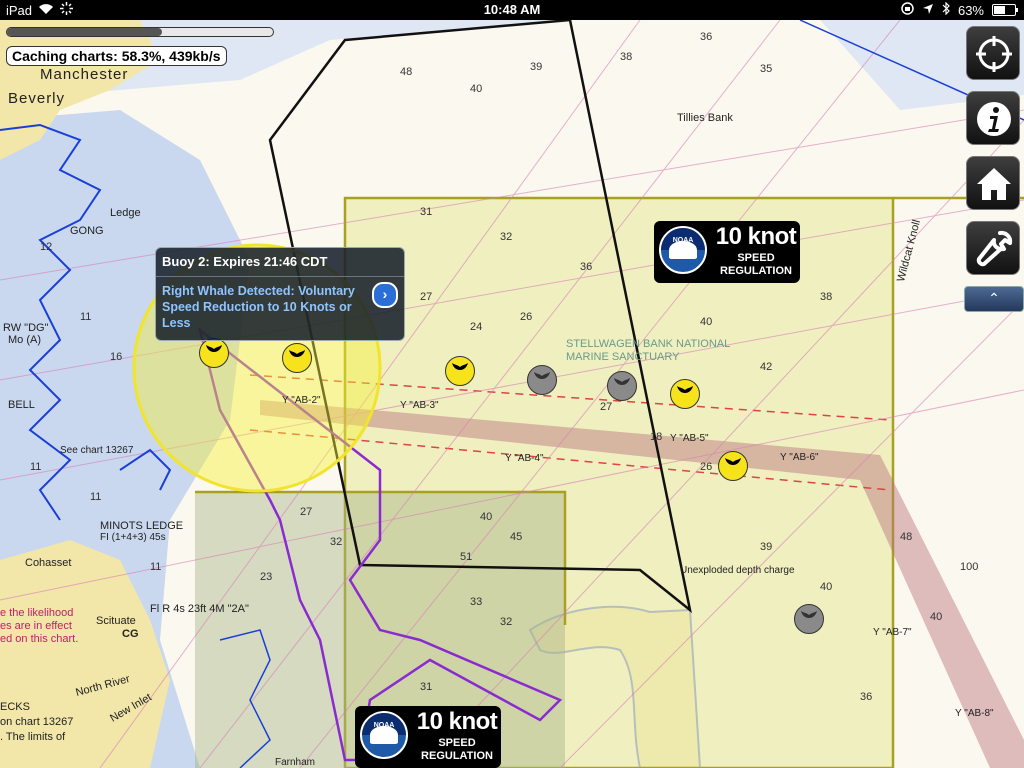 The image size is (1024, 768). I want to click on collapse-toolbar-button: ⌃, so click(994, 299).